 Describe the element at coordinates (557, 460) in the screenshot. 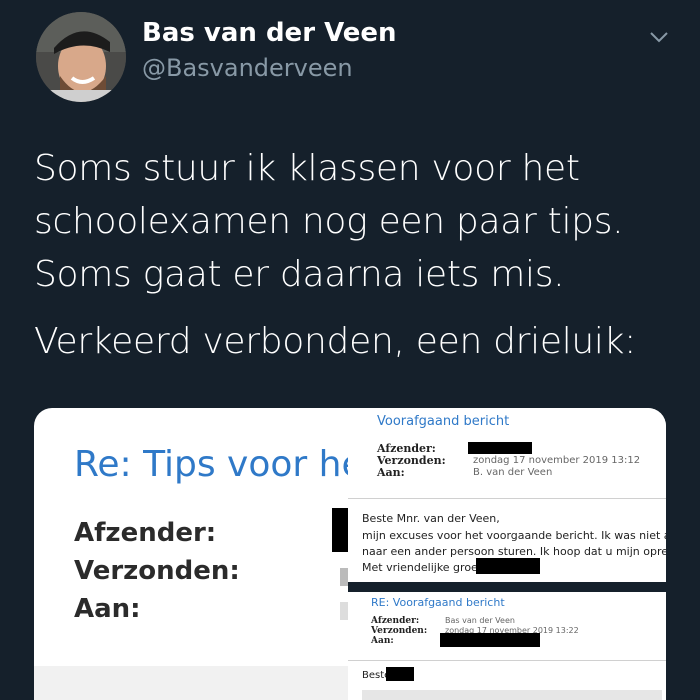

I see `sent-value: zondag 17 november 2019 13:12` at that location.